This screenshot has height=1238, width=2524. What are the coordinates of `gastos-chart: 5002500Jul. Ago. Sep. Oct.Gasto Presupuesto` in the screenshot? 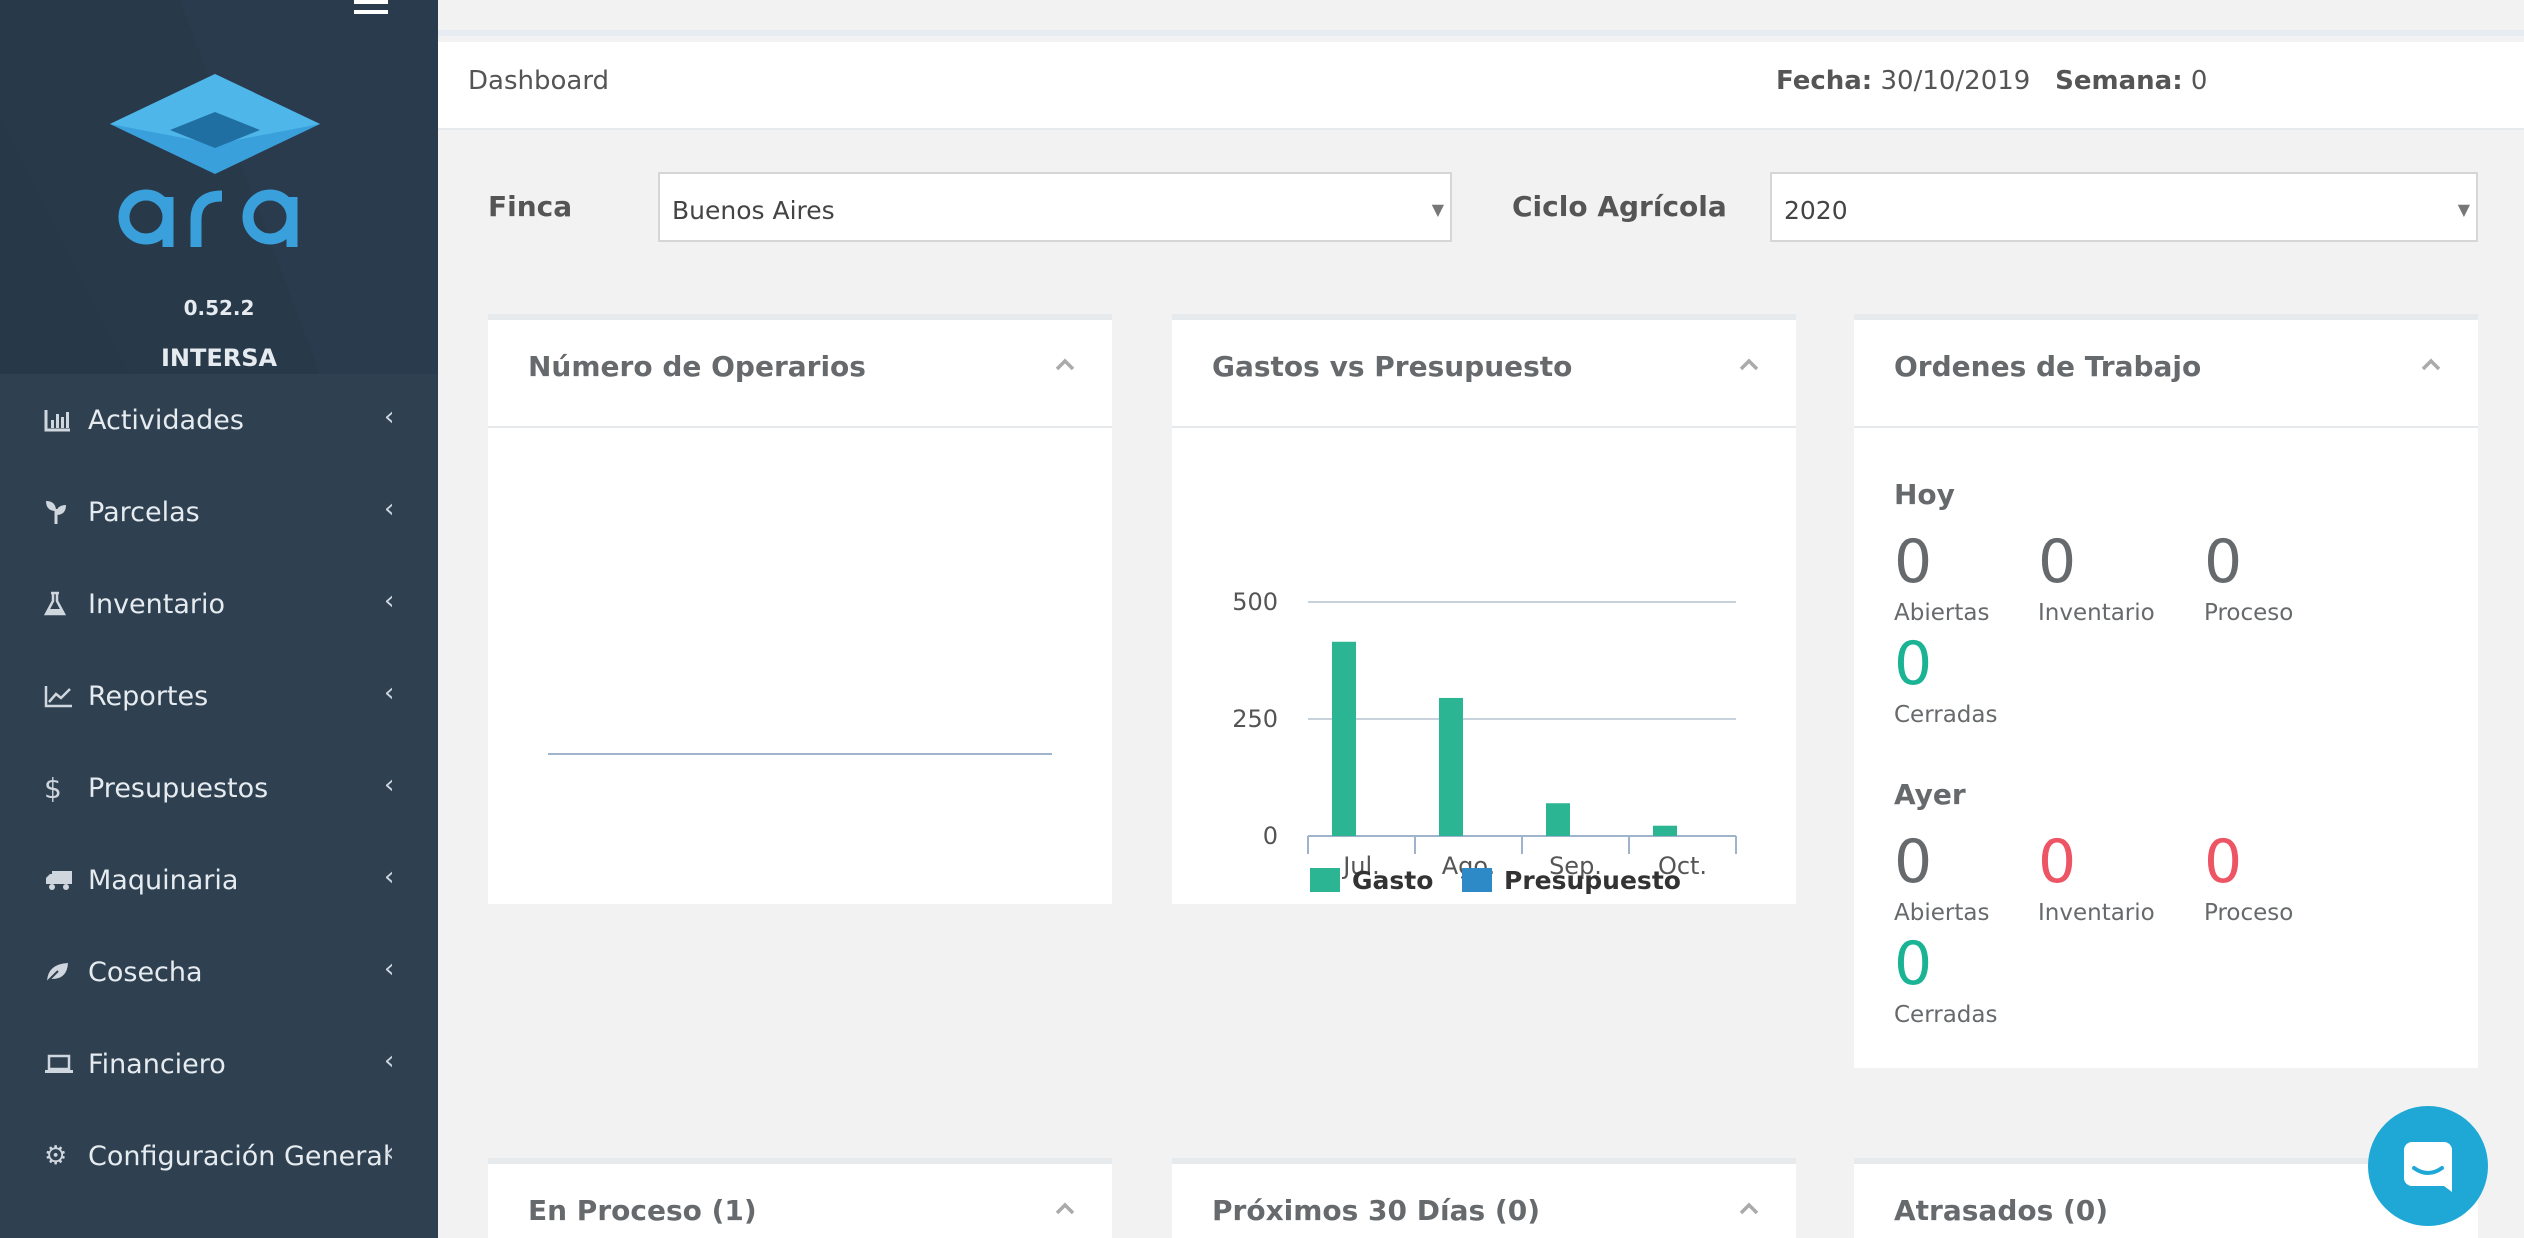 It's located at (1484, 741).